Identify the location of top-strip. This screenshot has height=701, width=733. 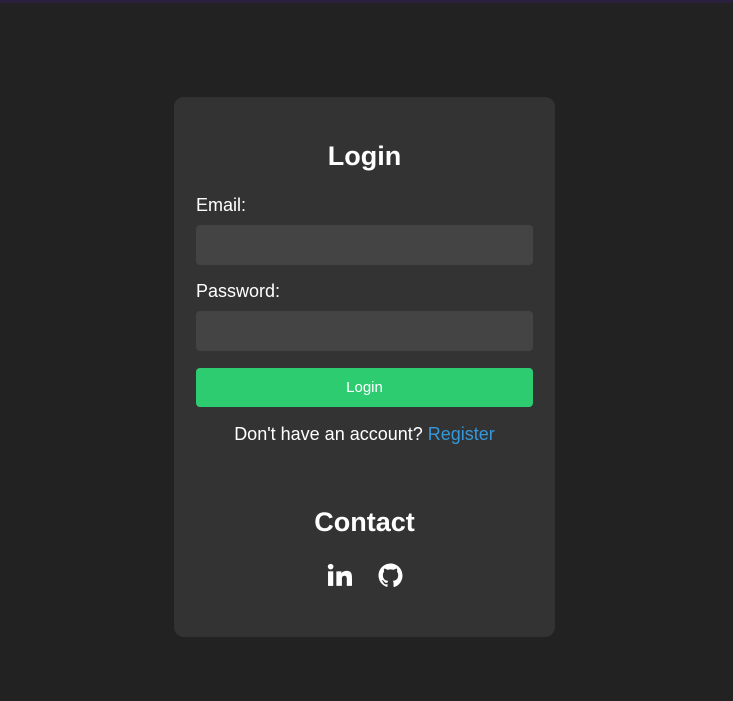
(366, 1).